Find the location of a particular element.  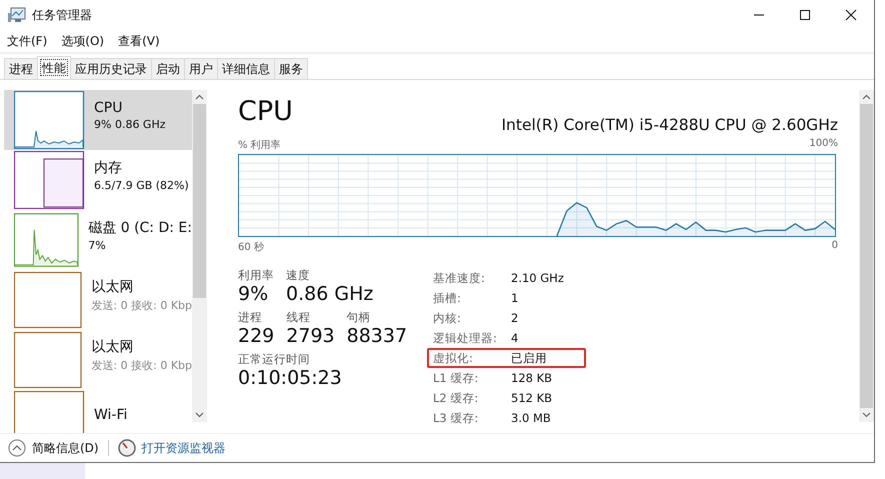

tab: 启动 is located at coordinates (168, 68).